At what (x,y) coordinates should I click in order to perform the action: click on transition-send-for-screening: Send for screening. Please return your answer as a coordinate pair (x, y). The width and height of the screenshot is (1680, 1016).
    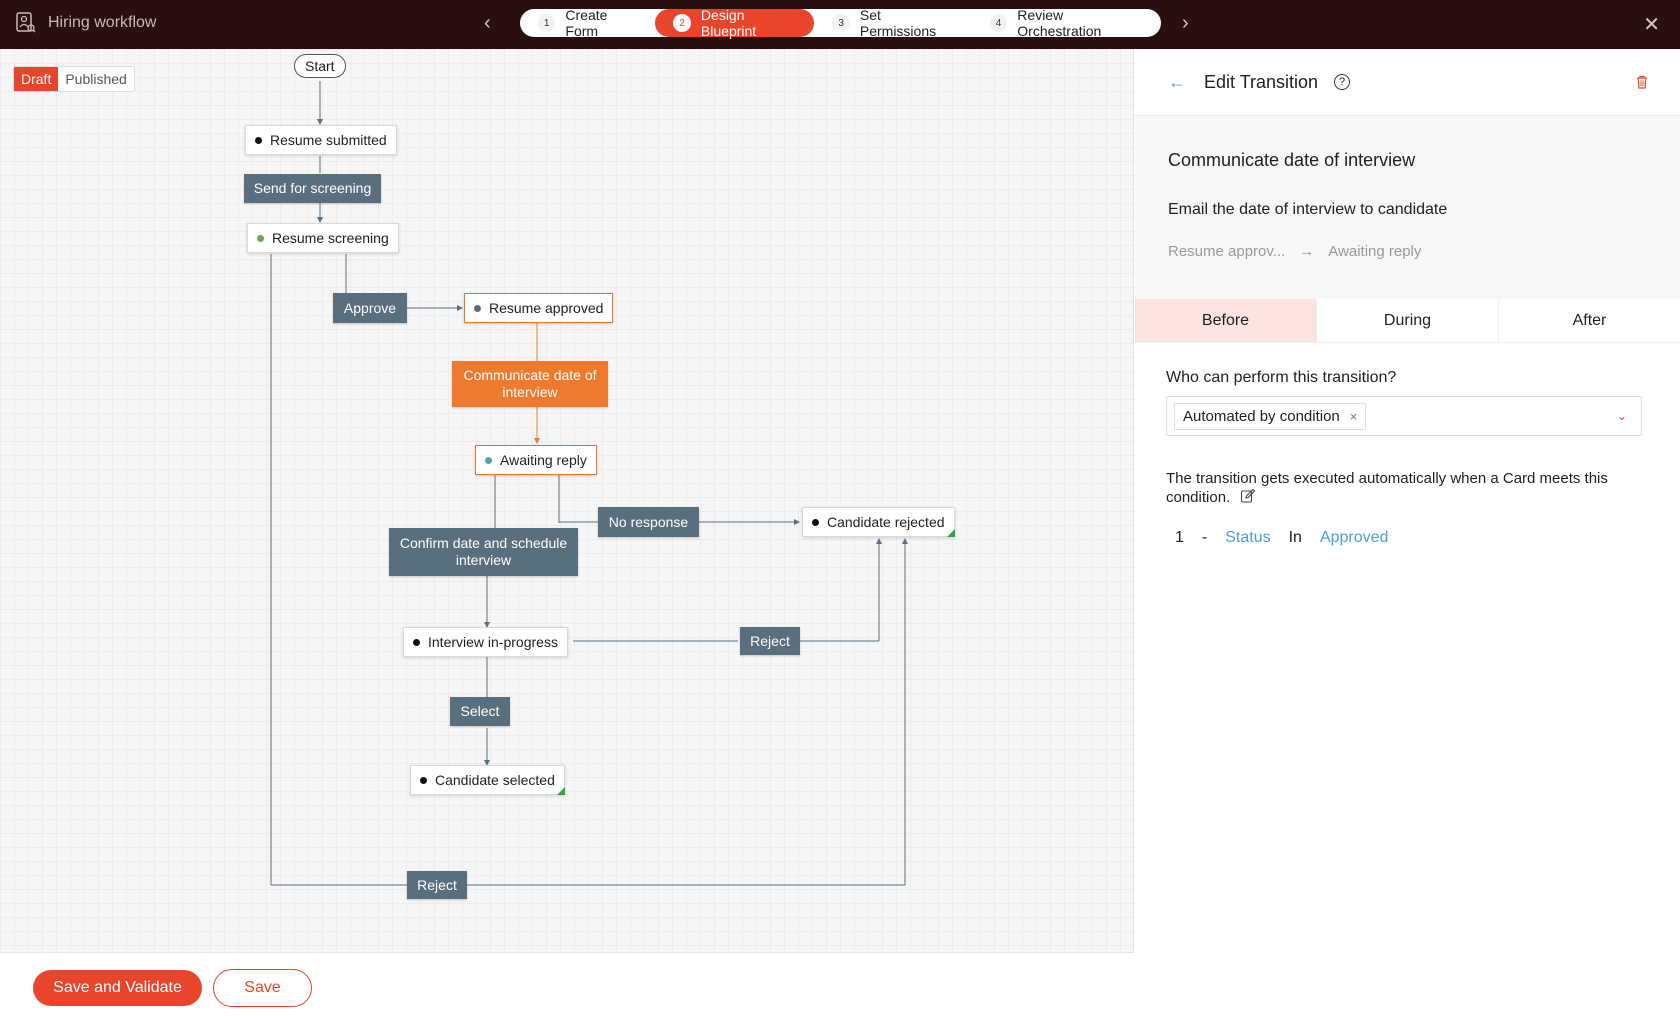
    Looking at the image, I should click on (312, 188).